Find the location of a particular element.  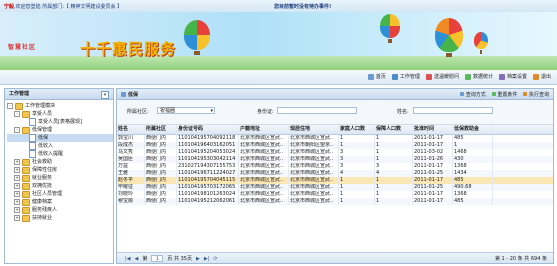

reset-button: 重置条件 is located at coordinates (504, 94).